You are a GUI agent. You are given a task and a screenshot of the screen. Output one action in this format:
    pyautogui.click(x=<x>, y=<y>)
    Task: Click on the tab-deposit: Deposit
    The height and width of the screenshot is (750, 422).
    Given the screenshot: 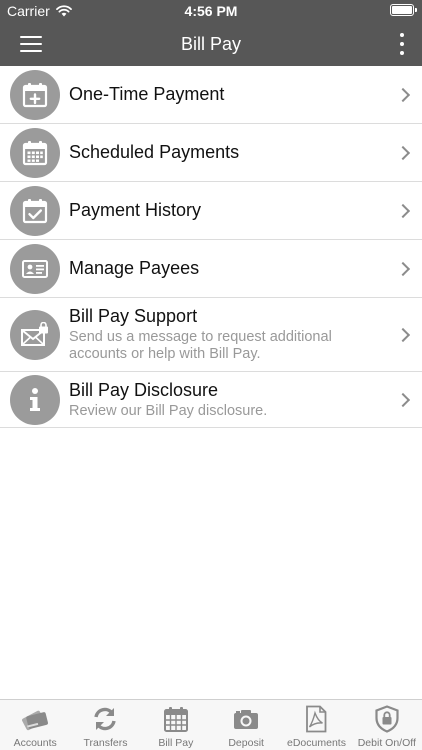 What is the action you would take?
    pyautogui.click(x=246, y=725)
    